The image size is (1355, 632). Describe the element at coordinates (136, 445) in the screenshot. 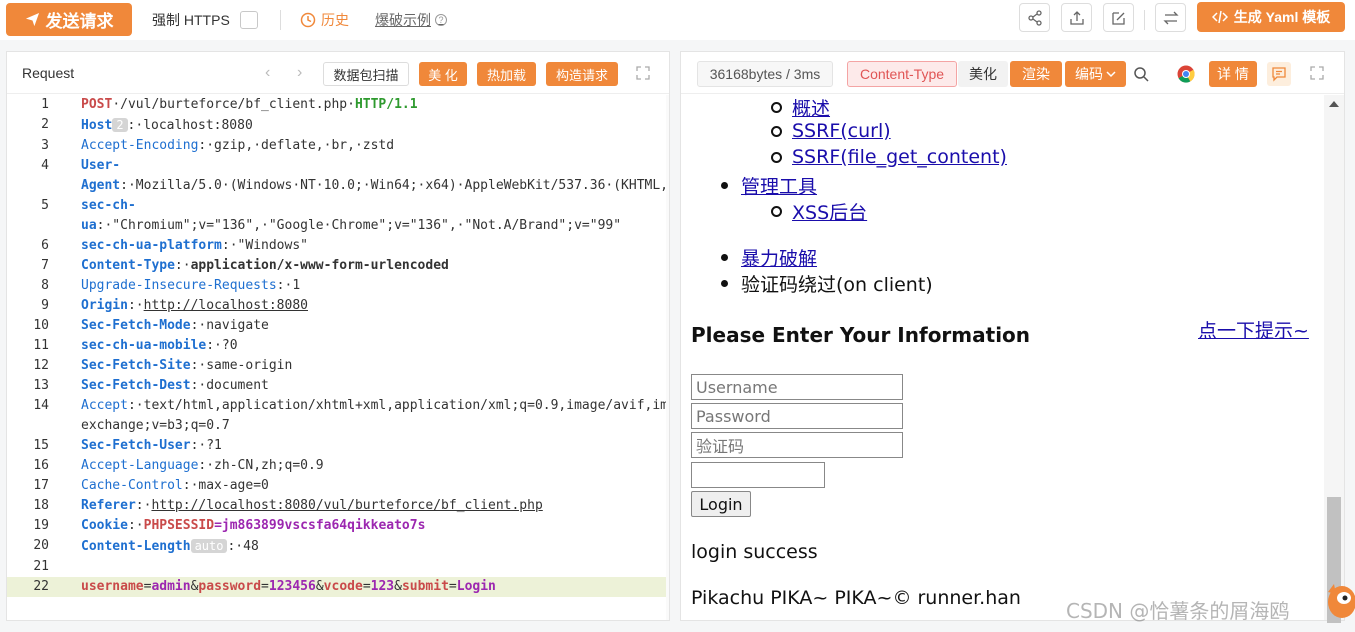

I see `code-token: Sec-Fetch-User` at that location.